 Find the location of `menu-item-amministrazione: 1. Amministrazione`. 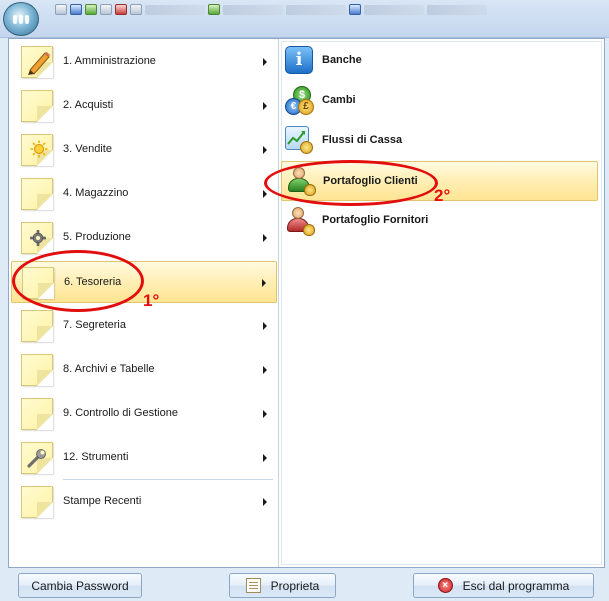

menu-item-amministrazione: 1. Amministrazione is located at coordinates (144, 62).